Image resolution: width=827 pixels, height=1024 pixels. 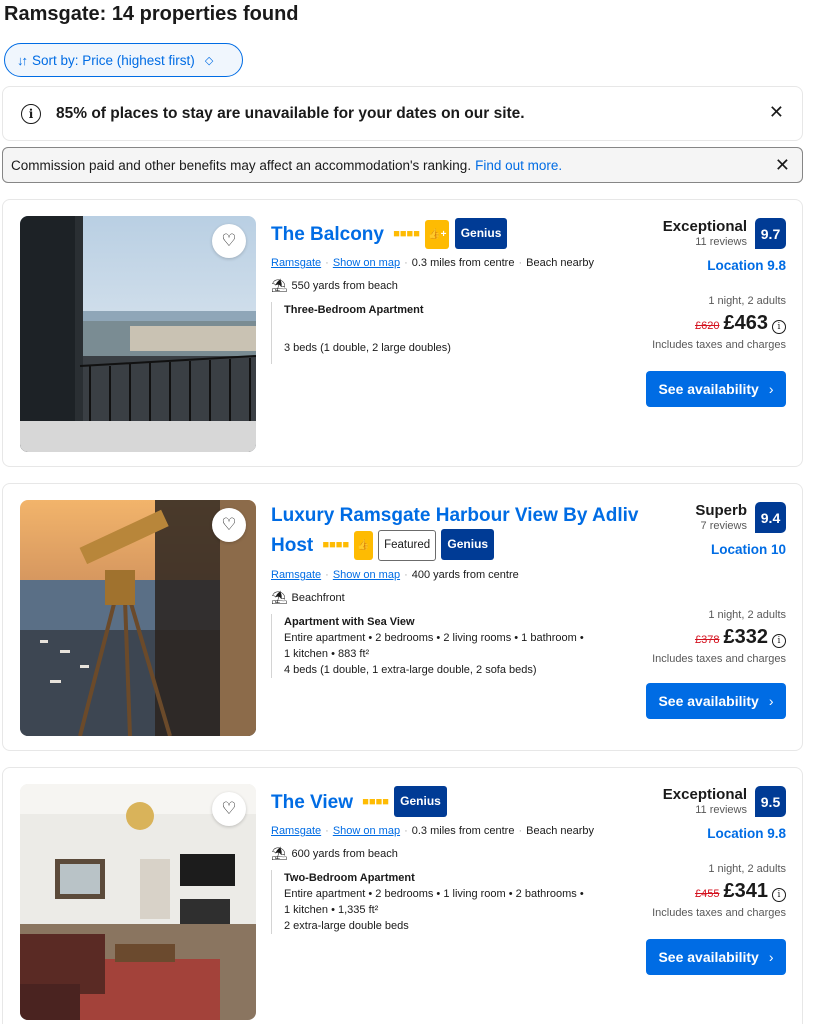 I want to click on beds-text: 2 extra-large double beds, so click(x=346, y=926).